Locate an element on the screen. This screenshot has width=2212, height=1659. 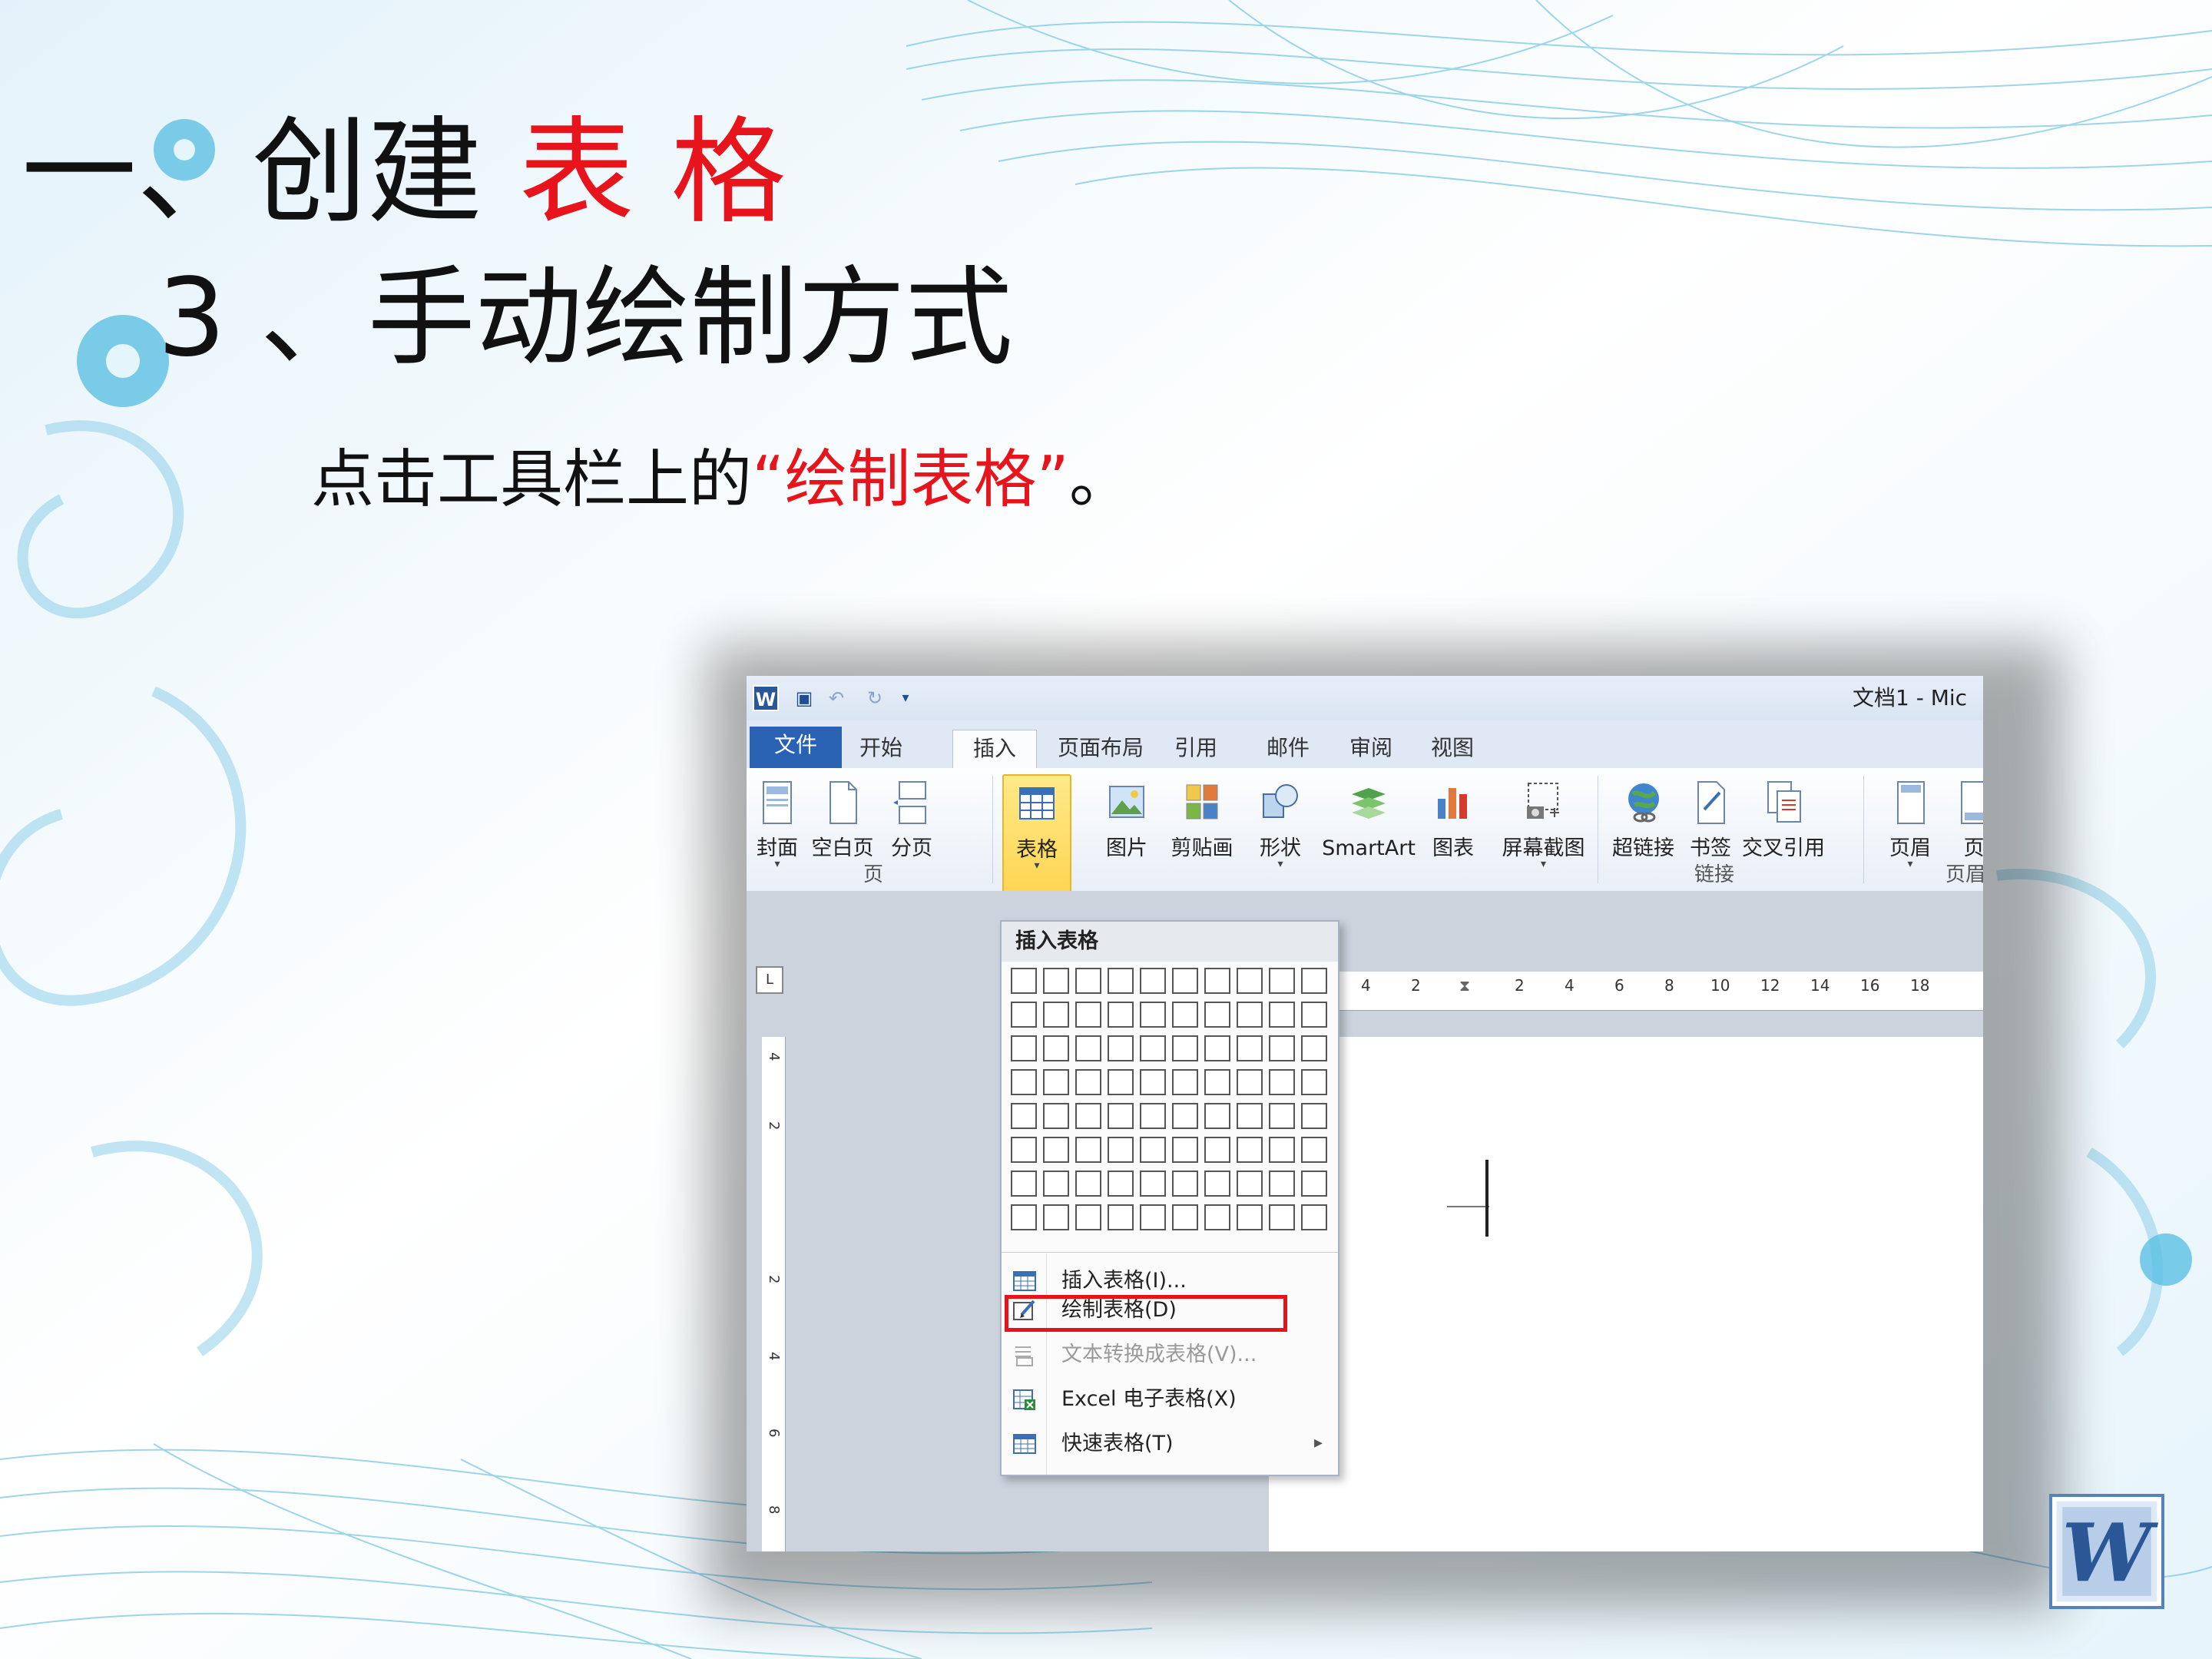
document-page is located at coordinates (1626, 1294).